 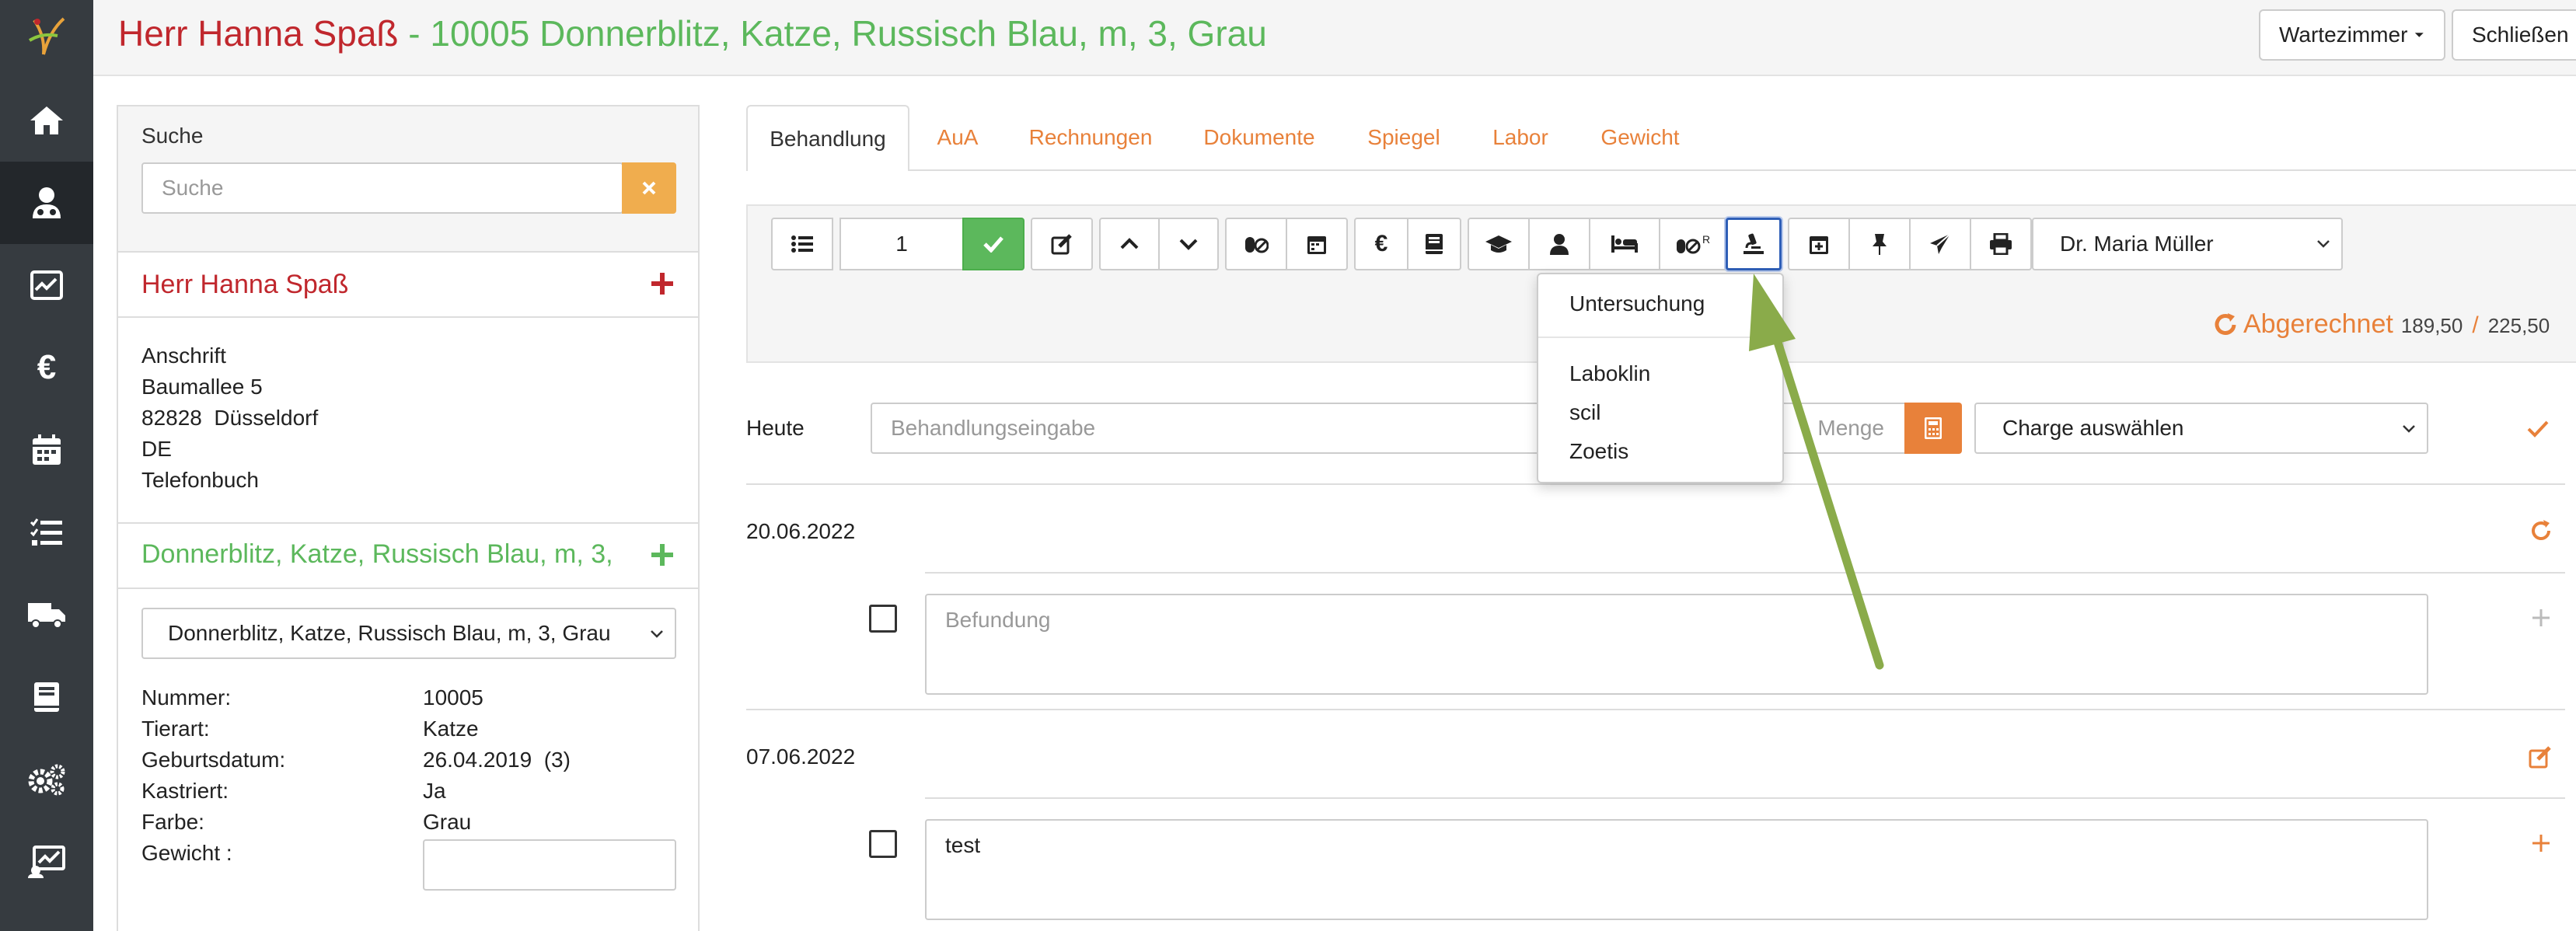 I want to click on schedule-button, so click(x=1819, y=244).